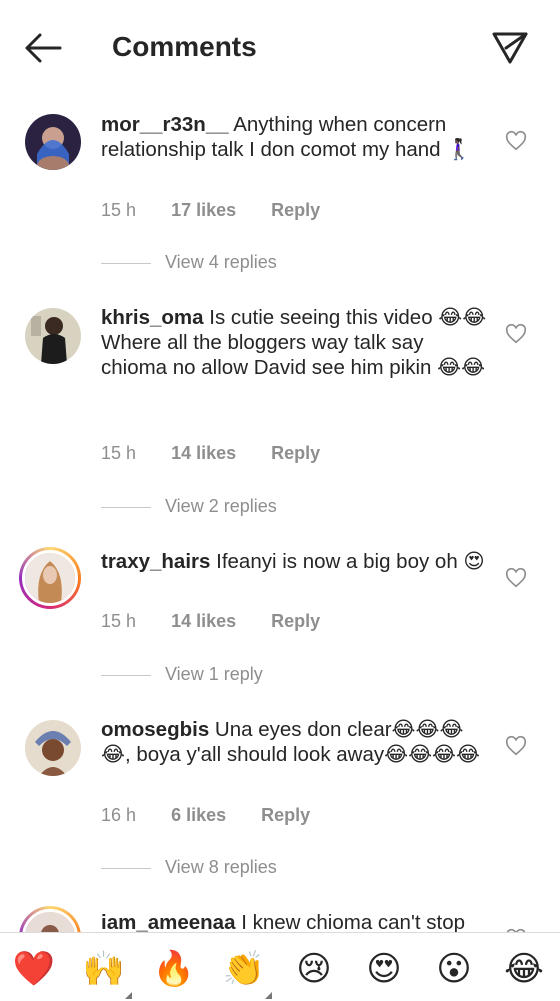 The width and height of the screenshot is (560, 1001). What do you see at coordinates (152, 317) in the screenshot?
I see `username: khris_oma` at bounding box center [152, 317].